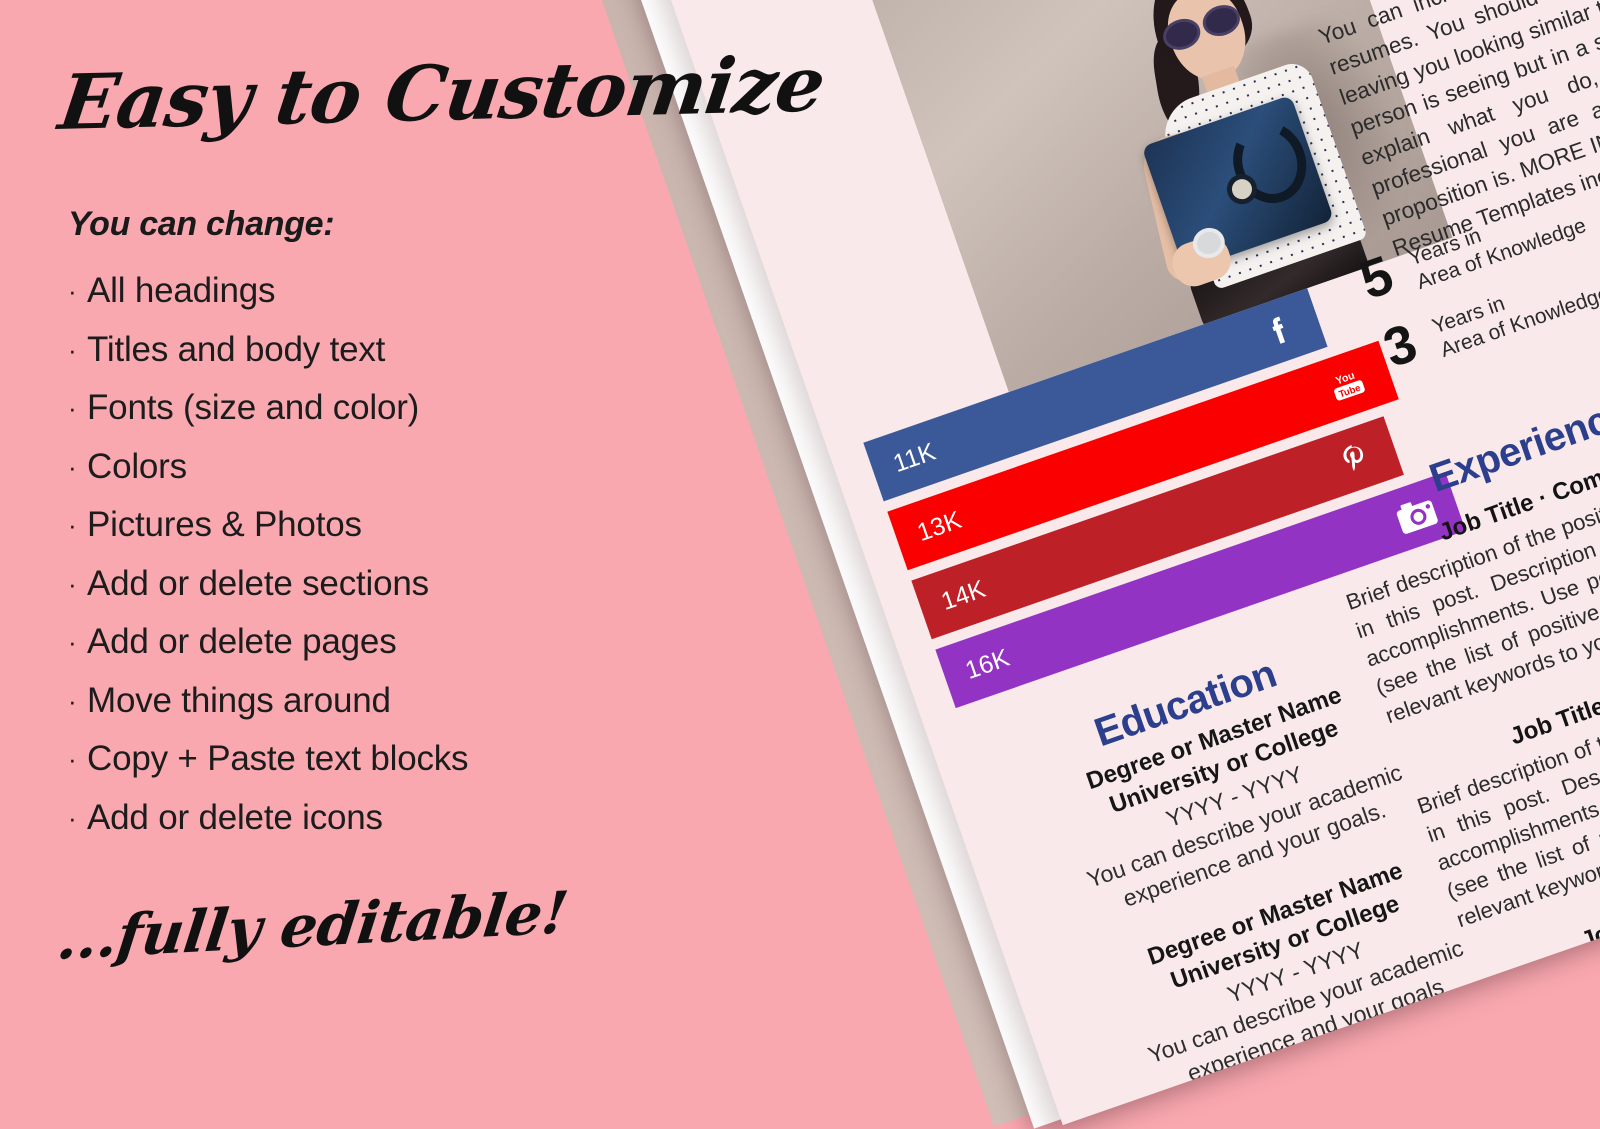 The width and height of the screenshot is (1600, 1129). Describe the element at coordinates (378, 408) in the screenshot. I see `promo-list-item: ·Fonts (size and color)` at that location.